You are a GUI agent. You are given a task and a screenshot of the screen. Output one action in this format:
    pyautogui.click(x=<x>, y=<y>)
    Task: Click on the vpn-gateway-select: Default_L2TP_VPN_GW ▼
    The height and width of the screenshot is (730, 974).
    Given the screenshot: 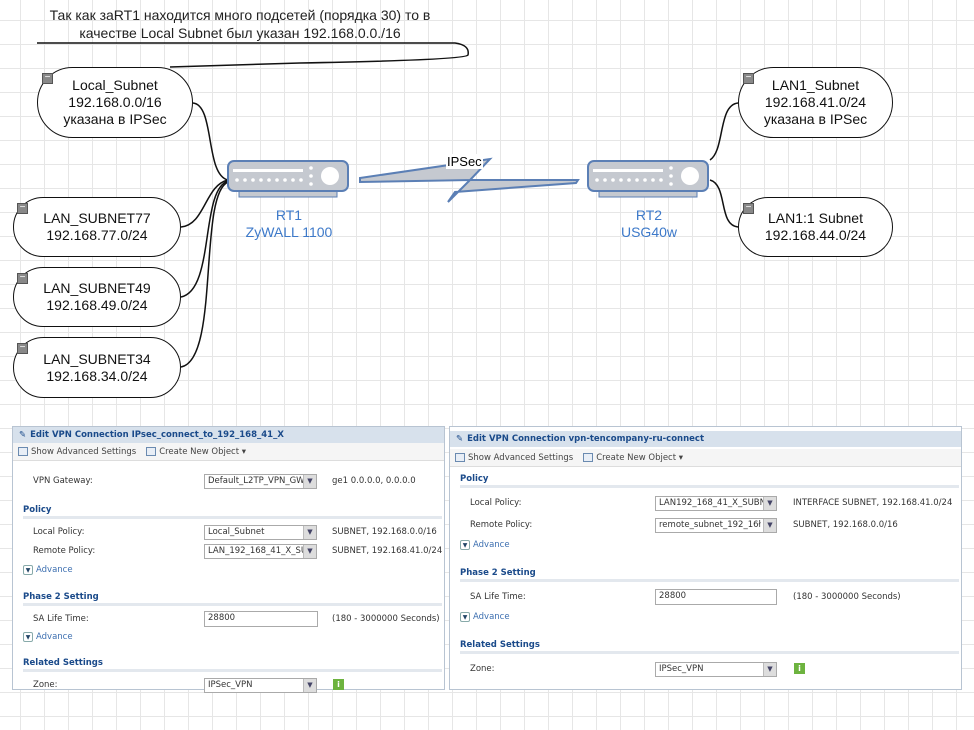 What is the action you would take?
    pyautogui.click(x=260, y=481)
    